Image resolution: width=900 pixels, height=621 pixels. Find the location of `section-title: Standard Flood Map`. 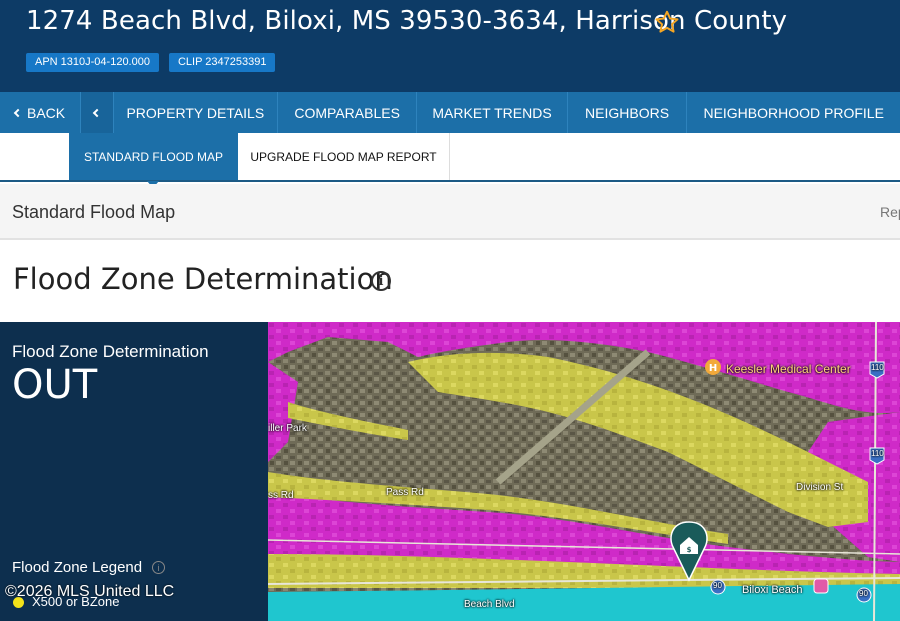

section-title: Standard Flood Map is located at coordinates (94, 212).